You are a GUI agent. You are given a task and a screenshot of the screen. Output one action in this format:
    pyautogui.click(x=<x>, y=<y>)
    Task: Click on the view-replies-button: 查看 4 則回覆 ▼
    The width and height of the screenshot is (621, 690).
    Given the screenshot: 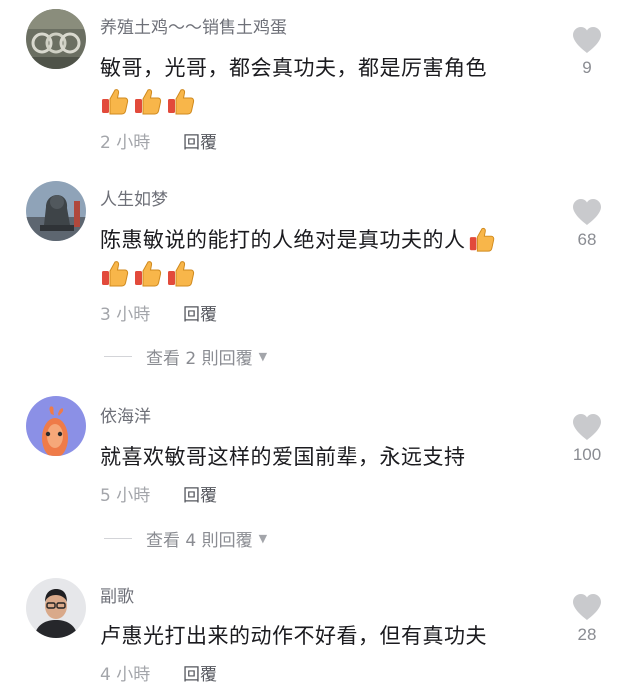 What is the action you would take?
    pyautogui.click(x=185, y=538)
    